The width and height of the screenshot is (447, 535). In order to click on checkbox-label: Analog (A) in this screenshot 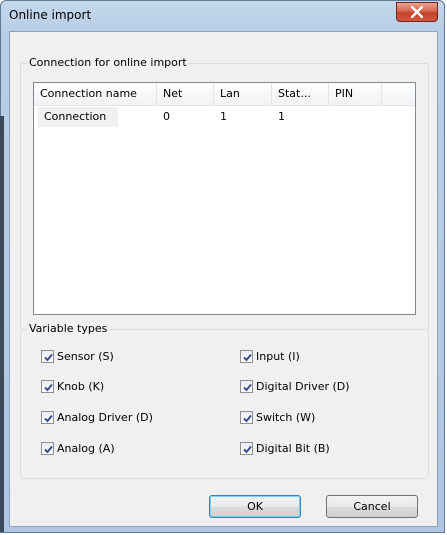, I will do `click(86, 448)`.